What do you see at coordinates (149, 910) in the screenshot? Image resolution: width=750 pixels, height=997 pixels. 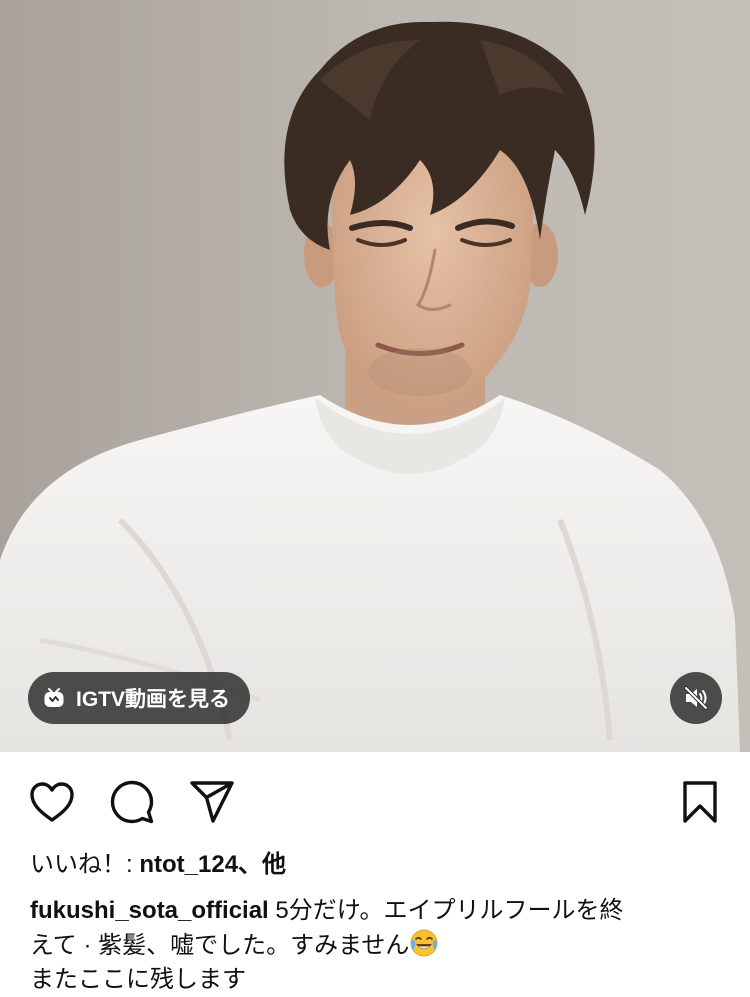 I see `caption-username-link: fukushi_sota_official` at bounding box center [149, 910].